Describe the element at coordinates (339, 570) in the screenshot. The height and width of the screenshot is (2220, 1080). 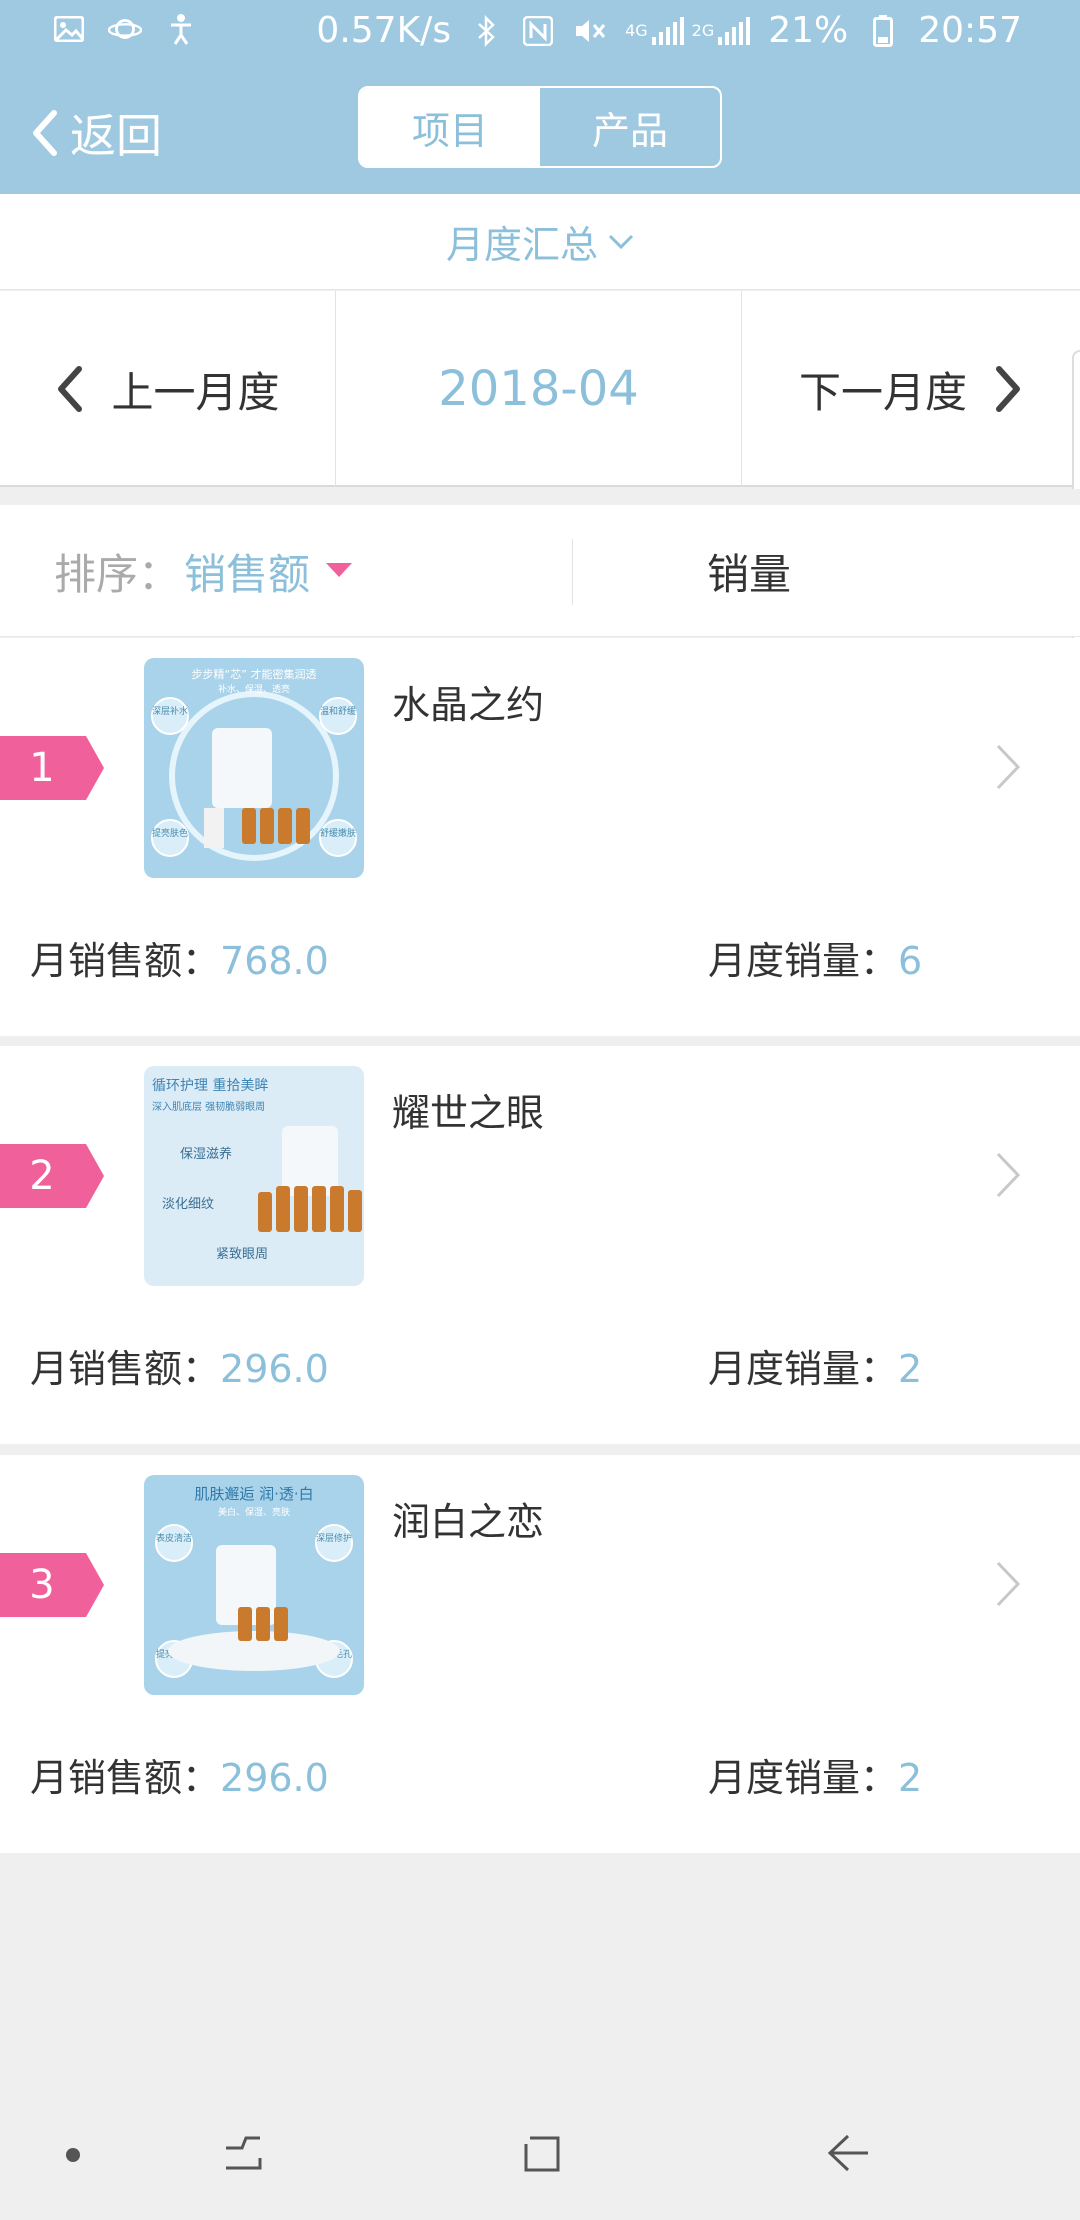
I see `caret-down-icon` at that location.